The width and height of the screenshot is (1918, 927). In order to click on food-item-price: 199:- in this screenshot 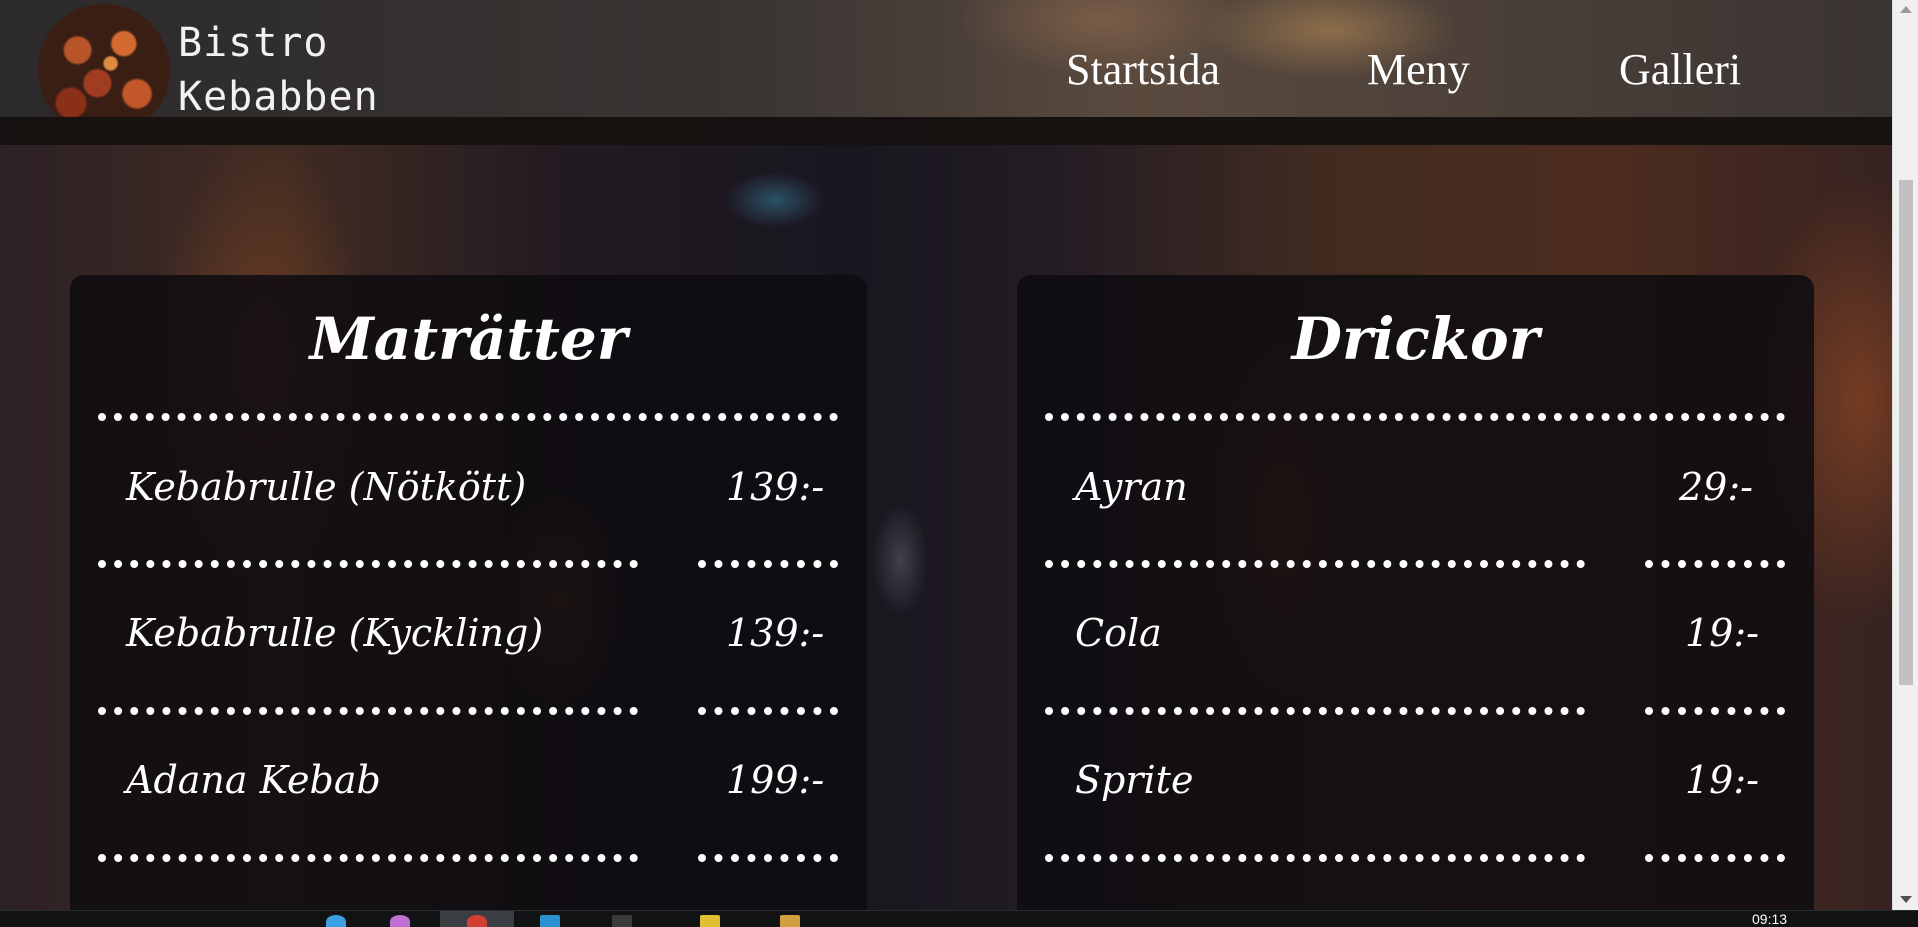, I will do `click(775, 780)`.